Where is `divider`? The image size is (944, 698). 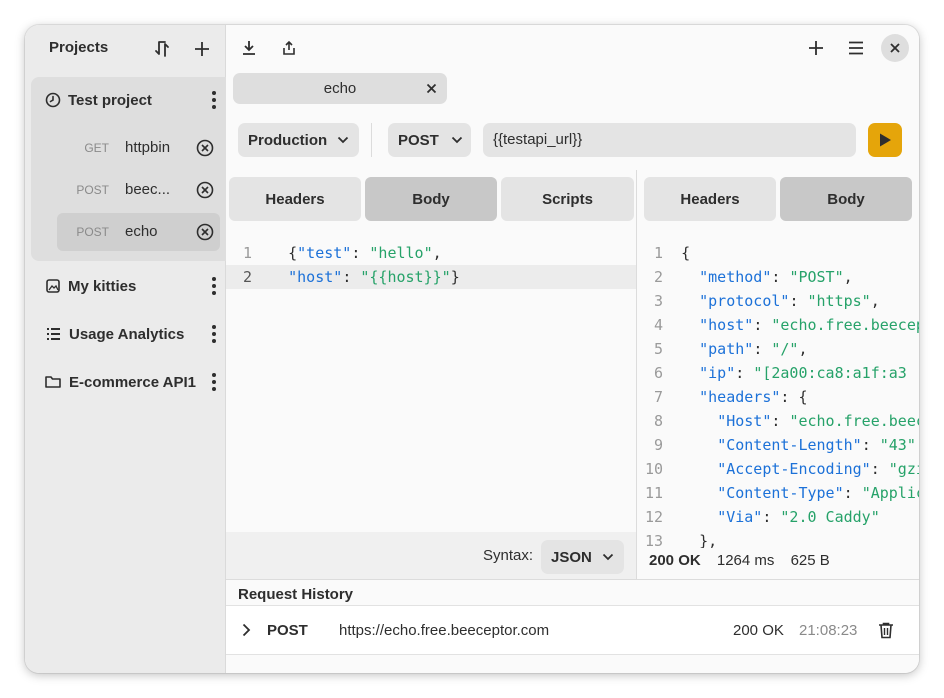
divider is located at coordinates (371, 140).